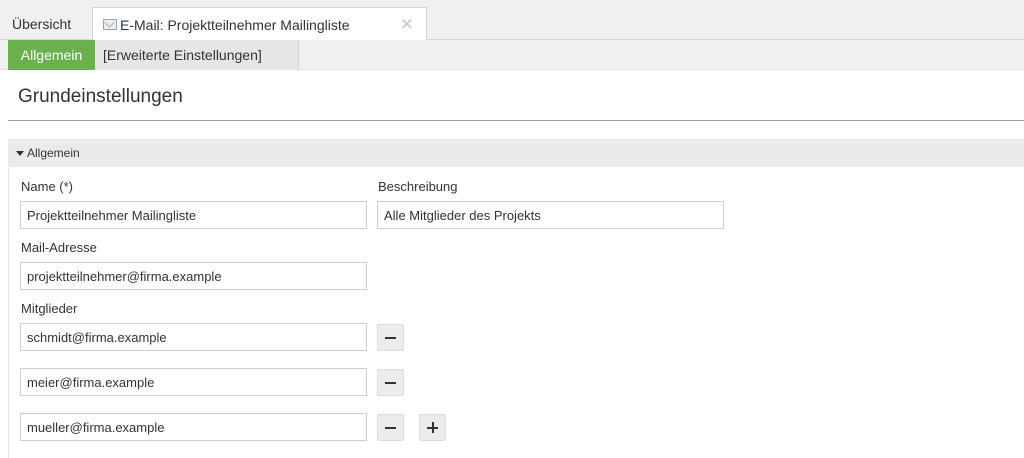 This screenshot has width=1024, height=458. What do you see at coordinates (516, 153) in the screenshot?
I see `section-header-general: Allgemein` at bounding box center [516, 153].